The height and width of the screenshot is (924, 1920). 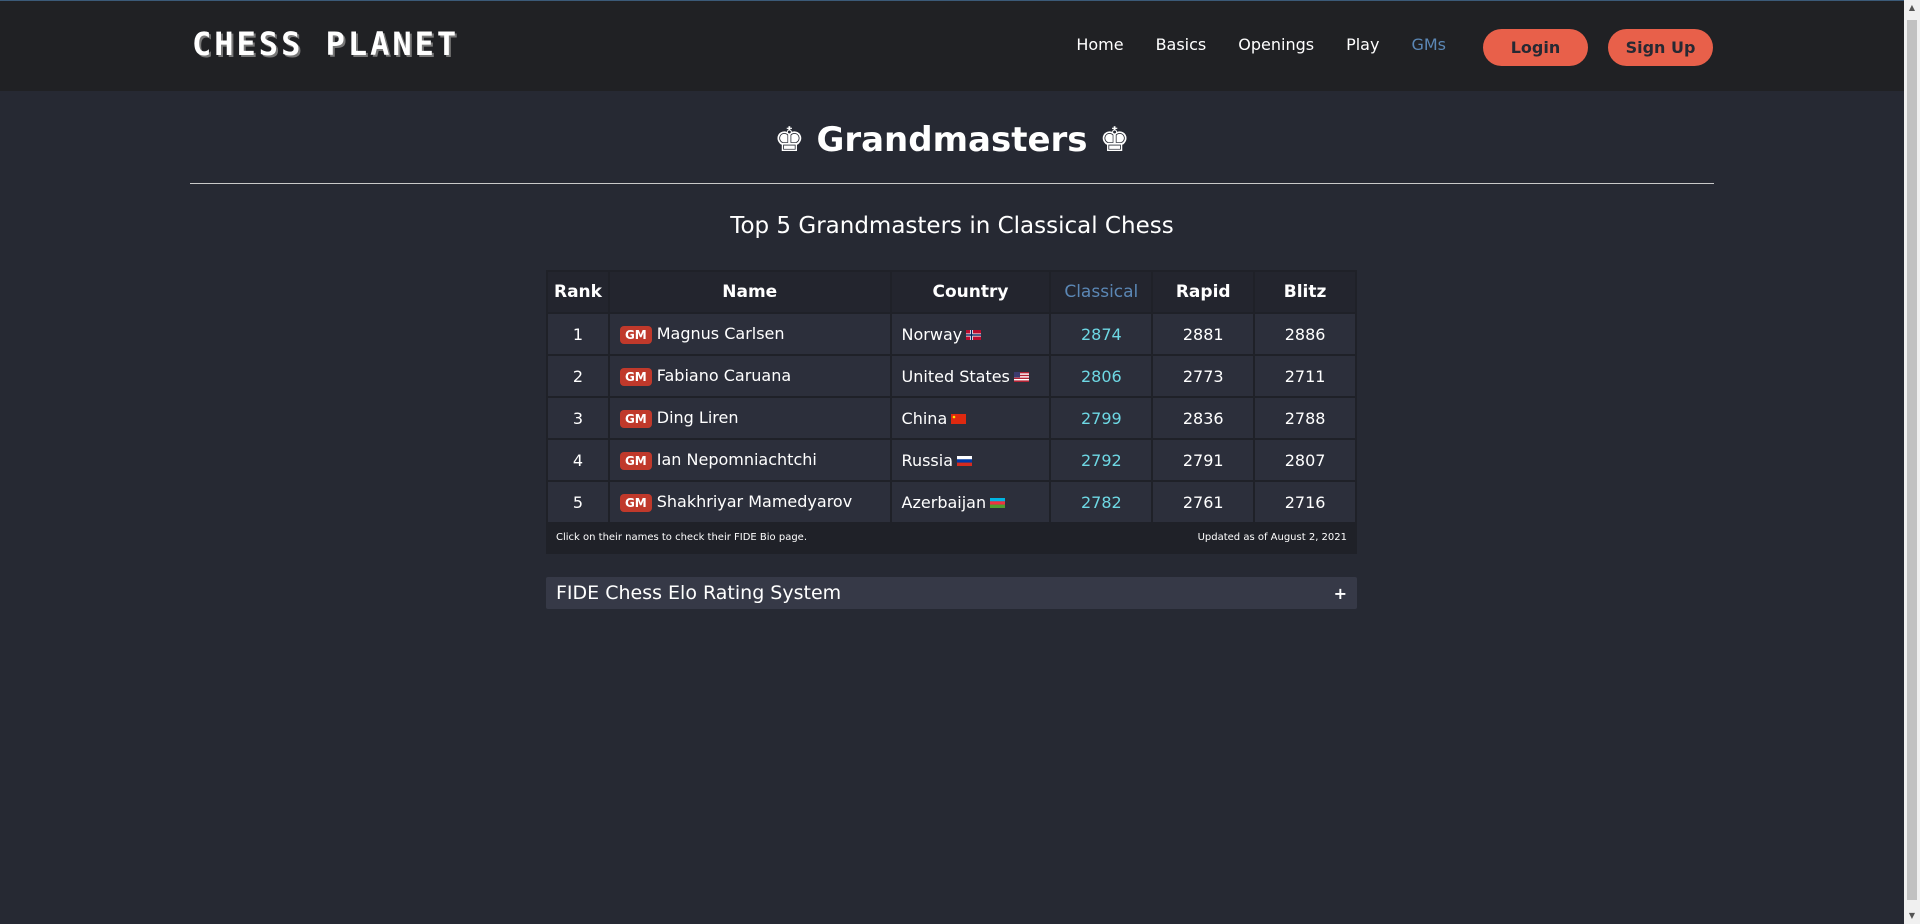 I want to click on scroll-down-icon: ▼, so click(x=1912, y=916).